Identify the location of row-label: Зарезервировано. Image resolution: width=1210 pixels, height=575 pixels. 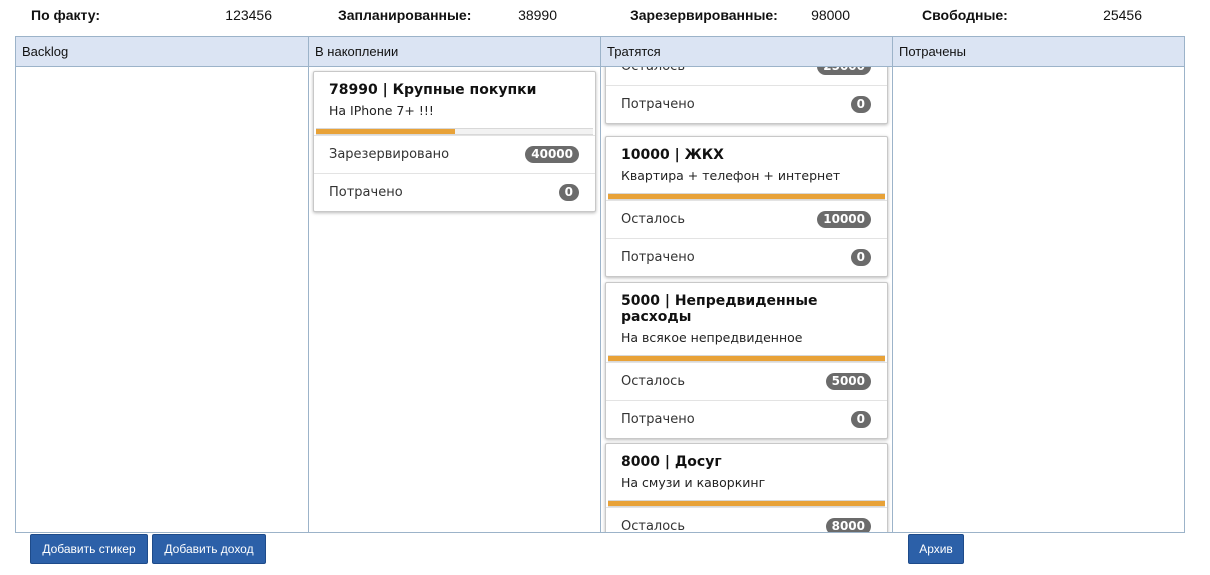
(389, 154).